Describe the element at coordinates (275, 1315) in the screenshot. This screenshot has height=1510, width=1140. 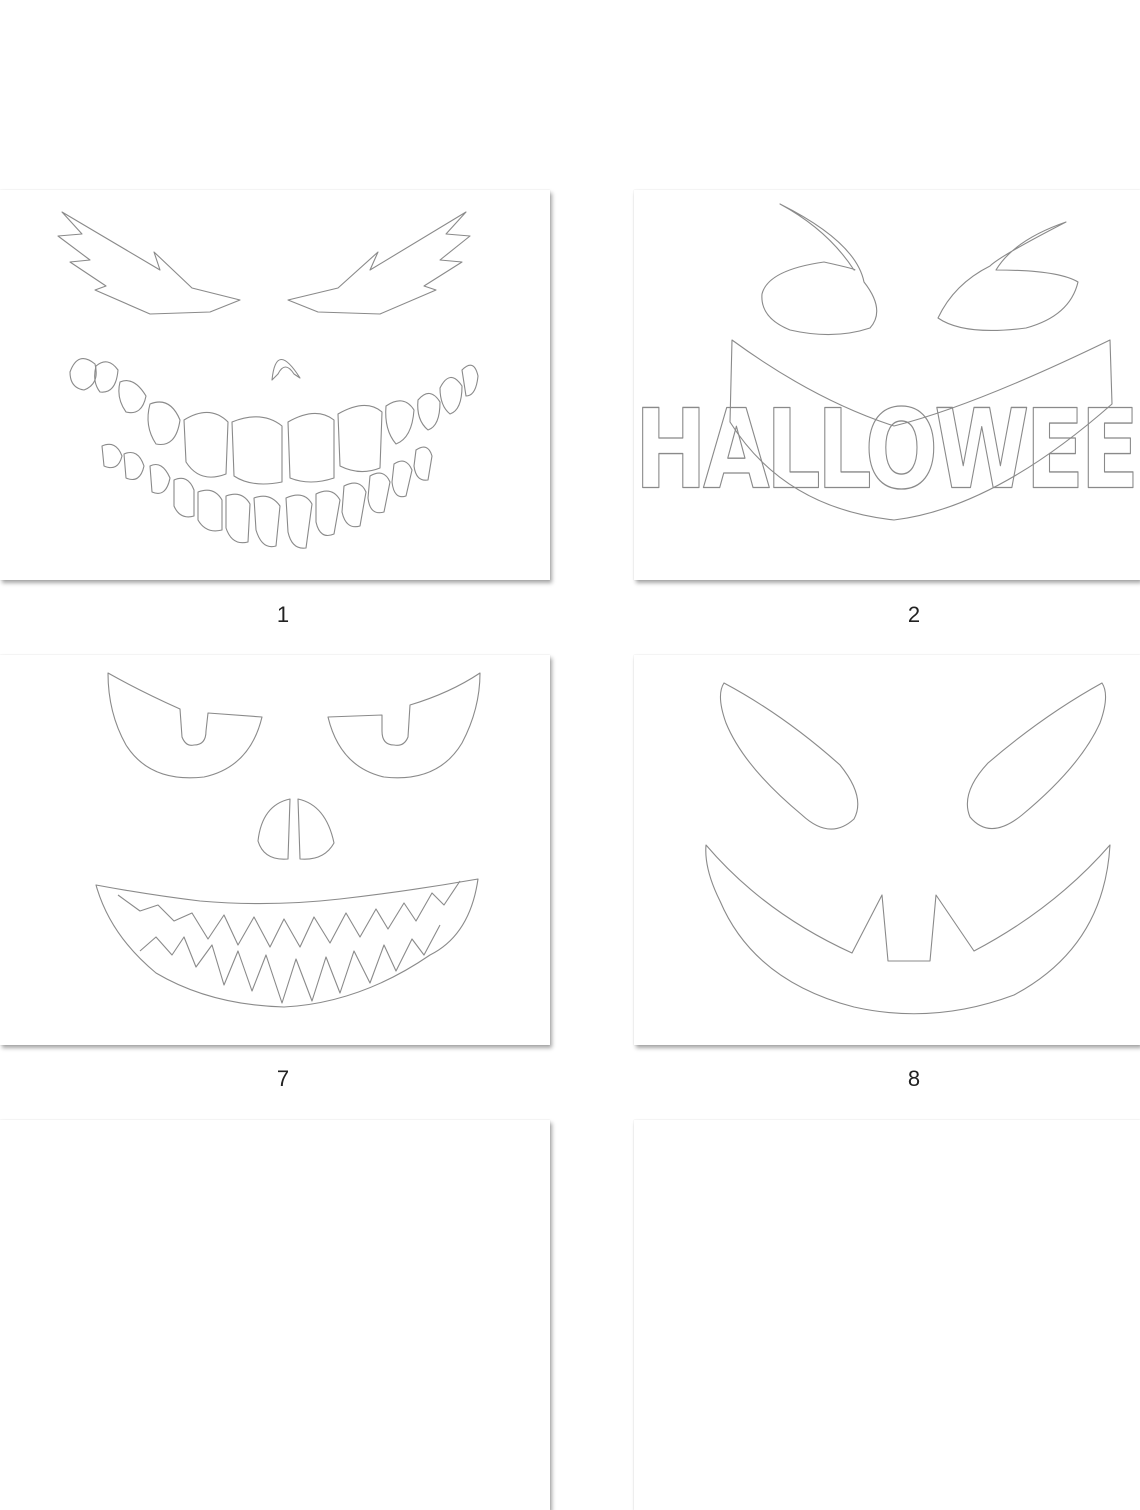
I see `thumbnail-next-left` at that location.